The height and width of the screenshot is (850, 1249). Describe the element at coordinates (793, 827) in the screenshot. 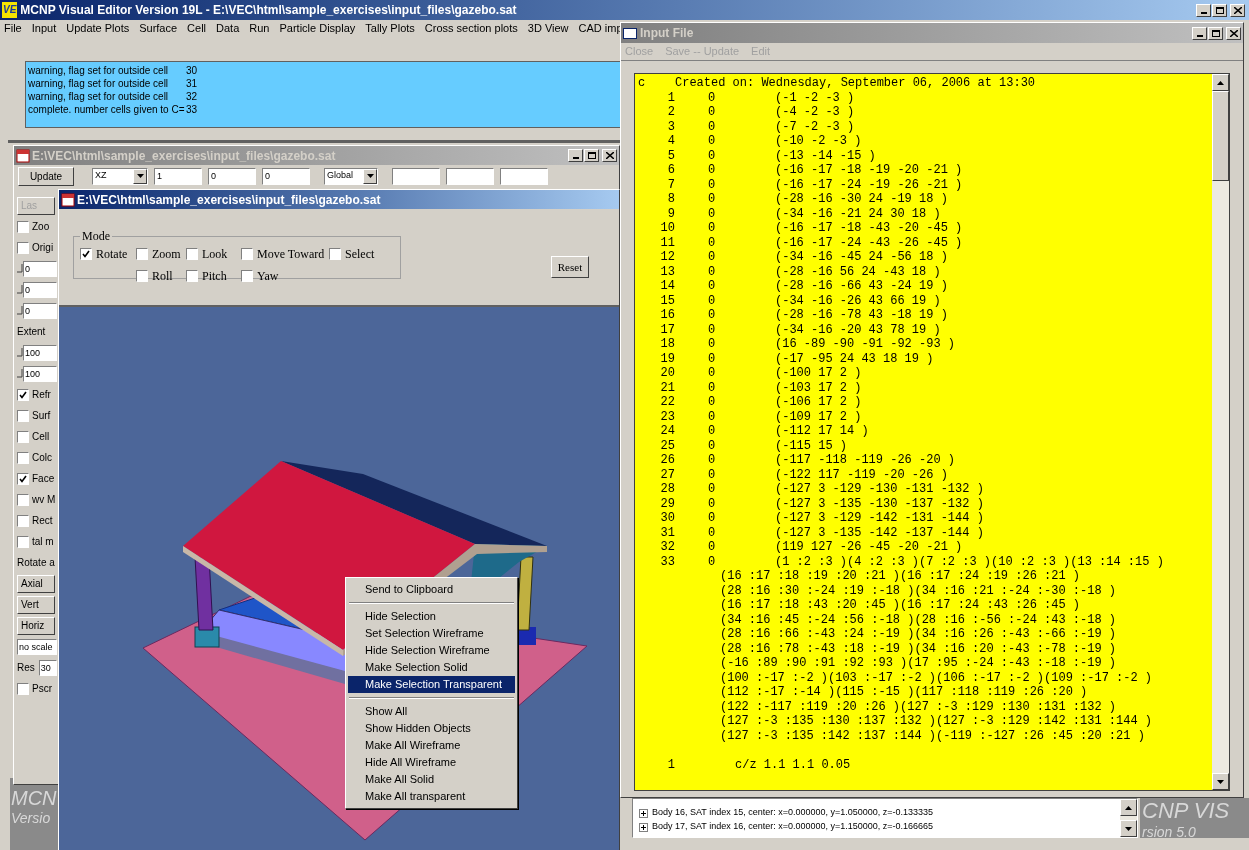

I see `body-entry: Body 17, SAT index 16, center: x=0.000000, y=1.150000, z=-0.166665` at that location.